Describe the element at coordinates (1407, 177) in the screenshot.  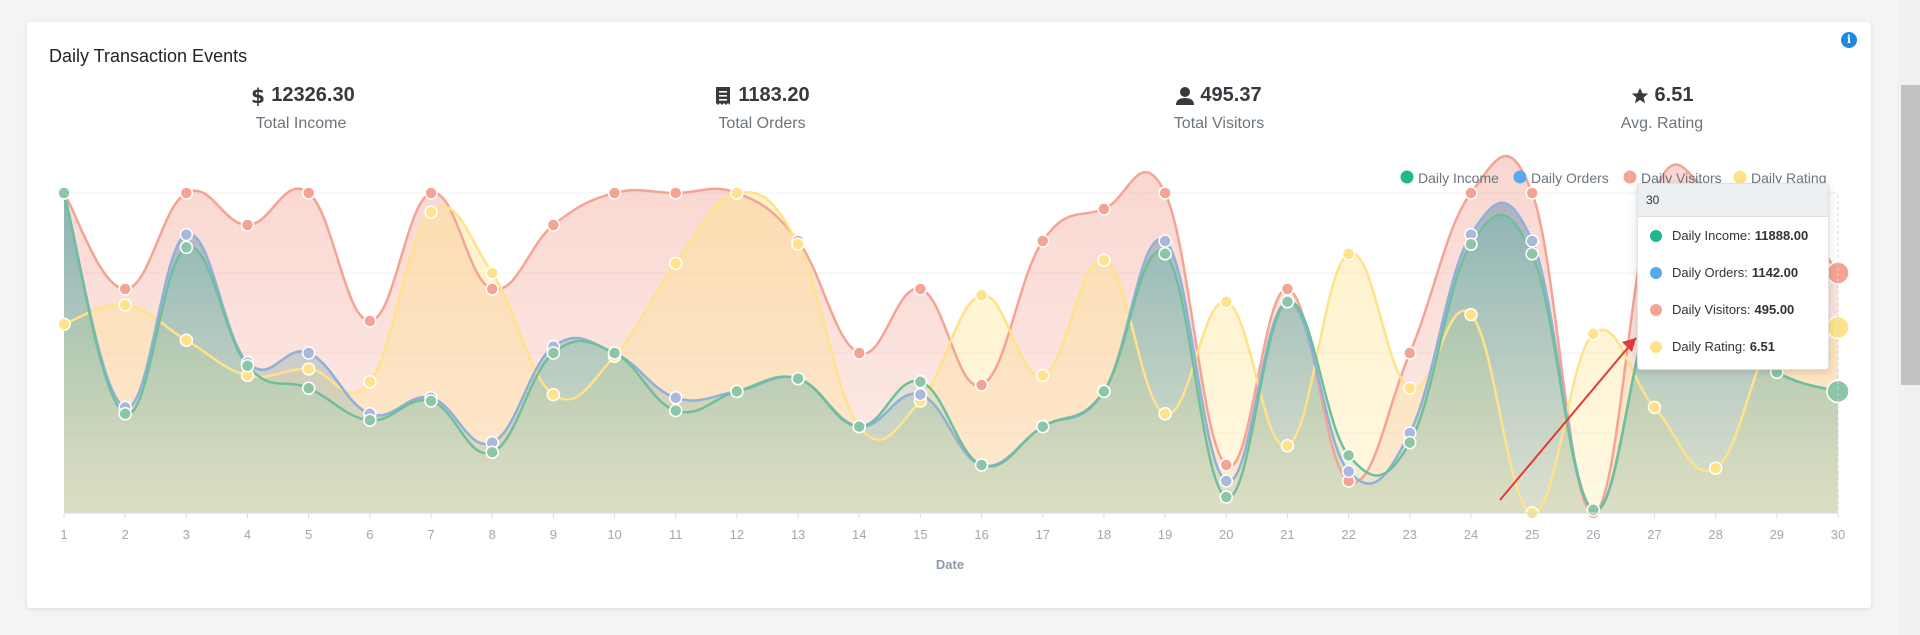
I see `legend-daily-income-marker` at that location.